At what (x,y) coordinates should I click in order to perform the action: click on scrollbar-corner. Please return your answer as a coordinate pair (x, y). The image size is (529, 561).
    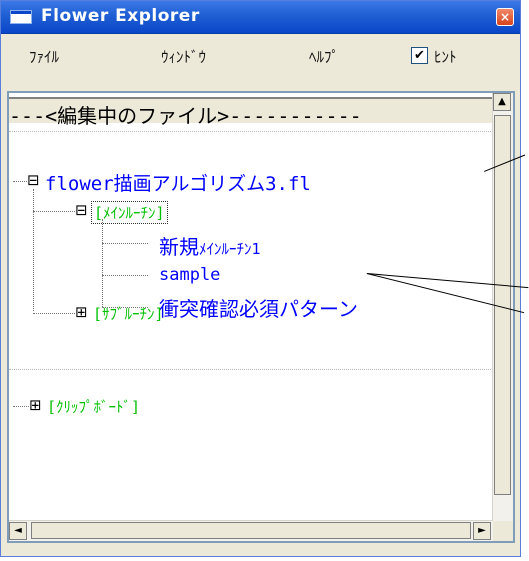
    Looking at the image, I should click on (503, 531).